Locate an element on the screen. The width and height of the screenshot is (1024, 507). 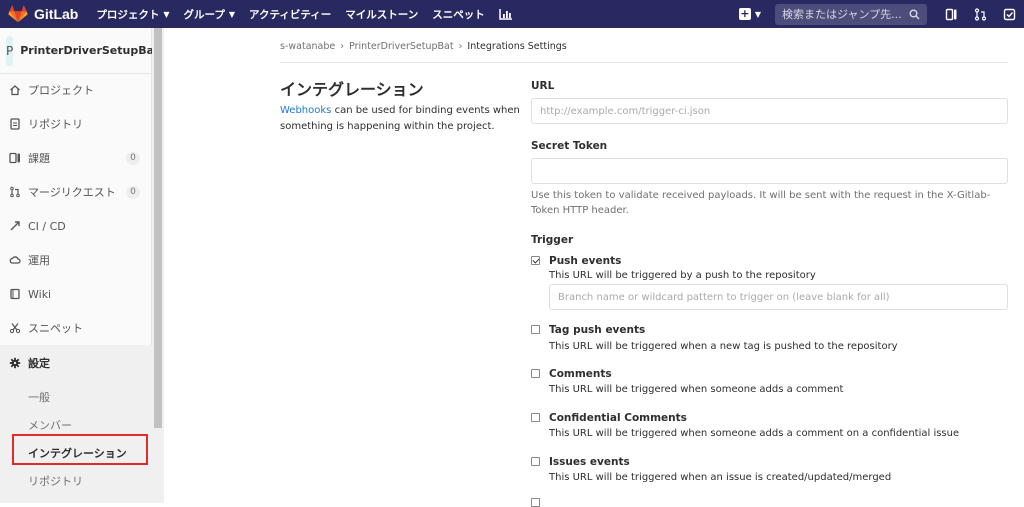
webhooks-link: Webhooks is located at coordinates (305, 110).